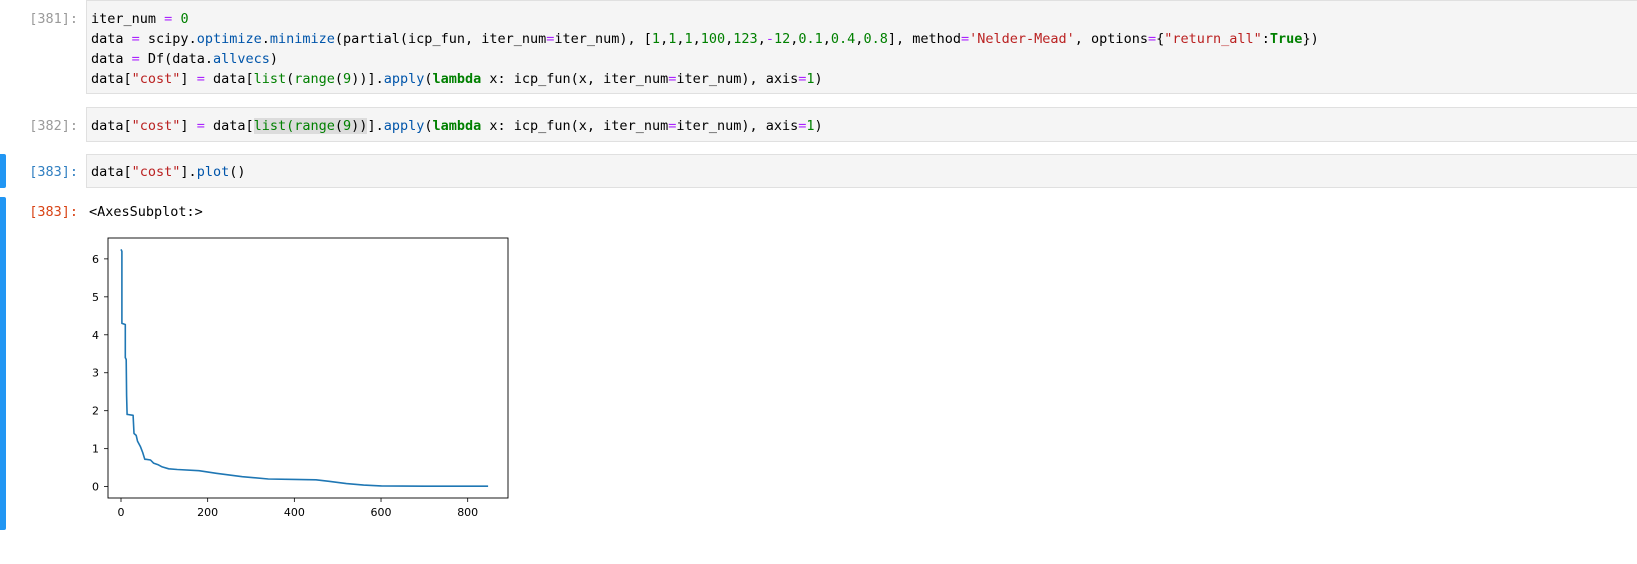 The image size is (1637, 564). What do you see at coordinates (1265, 39) in the screenshot?
I see `code-token: :` at bounding box center [1265, 39].